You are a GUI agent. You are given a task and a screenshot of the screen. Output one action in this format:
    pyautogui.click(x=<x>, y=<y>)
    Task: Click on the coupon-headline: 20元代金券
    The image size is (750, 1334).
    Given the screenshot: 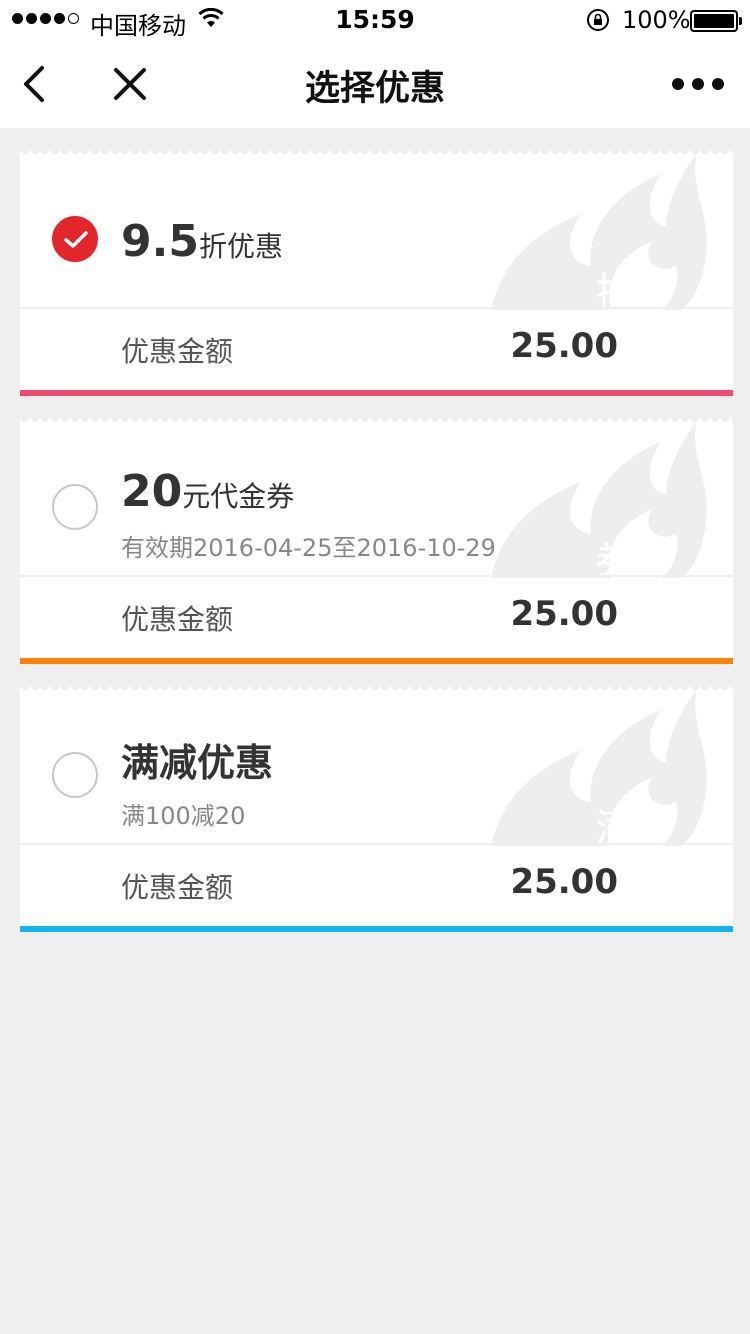 What is the action you would take?
    pyautogui.click(x=207, y=491)
    